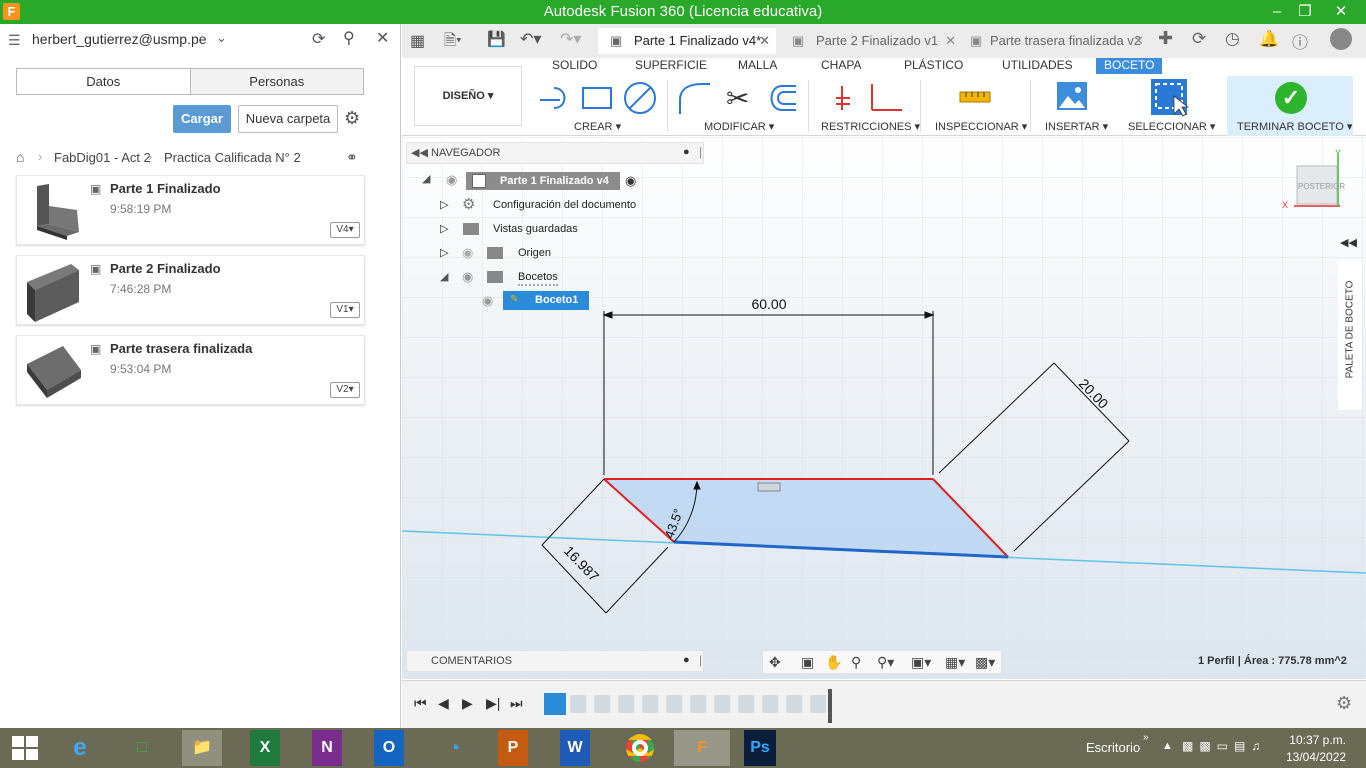 The height and width of the screenshot is (768, 1366). What do you see at coordinates (1165, 38) in the screenshot?
I see `new-tab-icon: ✚` at bounding box center [1165, 38].